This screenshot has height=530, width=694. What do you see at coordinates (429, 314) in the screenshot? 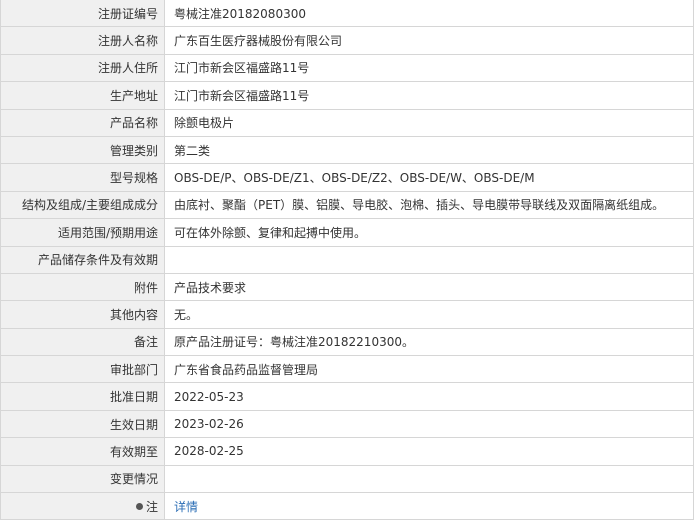
I see `field-value: 无。` at bounding box center [429, 314].